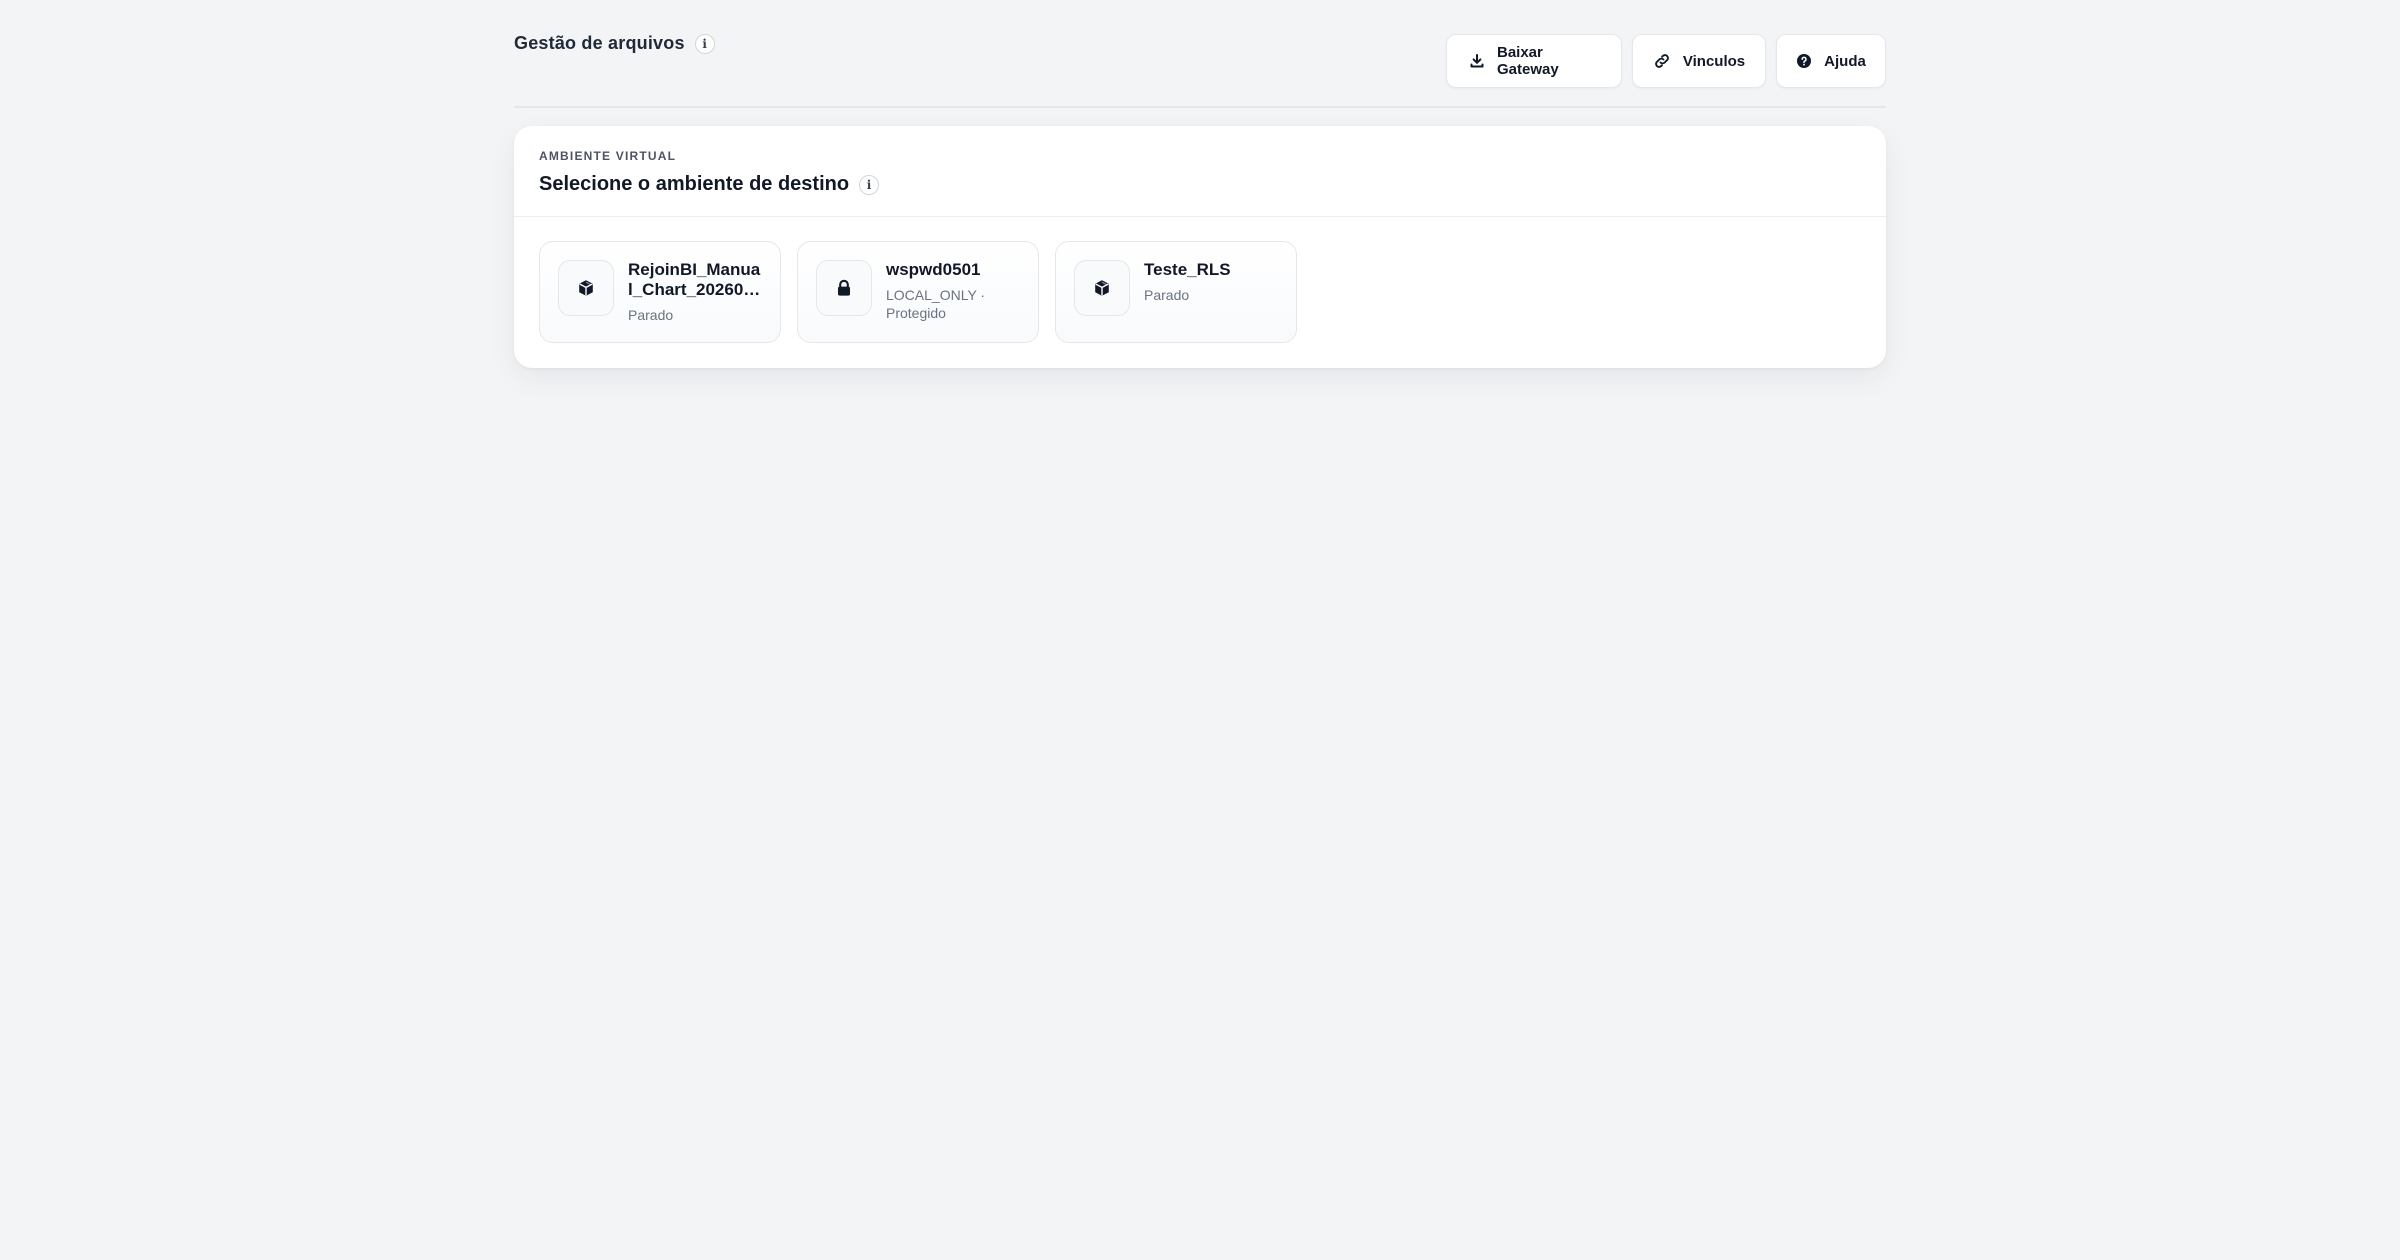 This screenshot has height=1260, width=2400. I want to click on environment-item: Teste_RLS Parado, so click(1176, 292).